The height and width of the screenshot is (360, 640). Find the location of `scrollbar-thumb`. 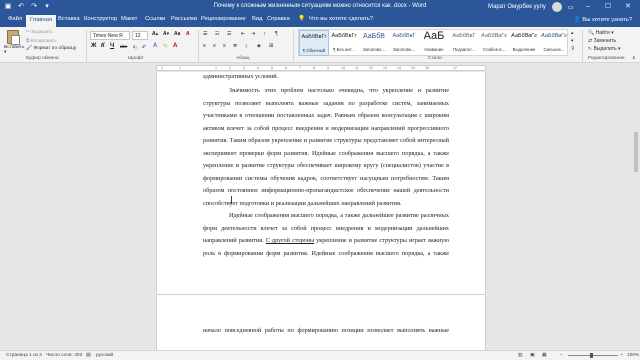

scrollbar-thumb is located at coordinates (636, 152).